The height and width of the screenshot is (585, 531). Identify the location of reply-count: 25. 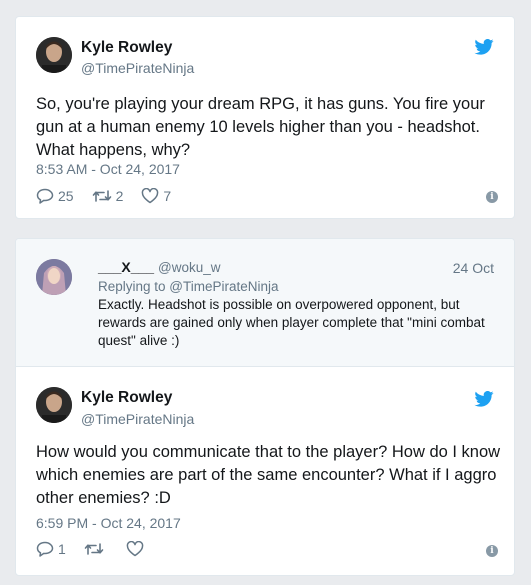
(66, 196).